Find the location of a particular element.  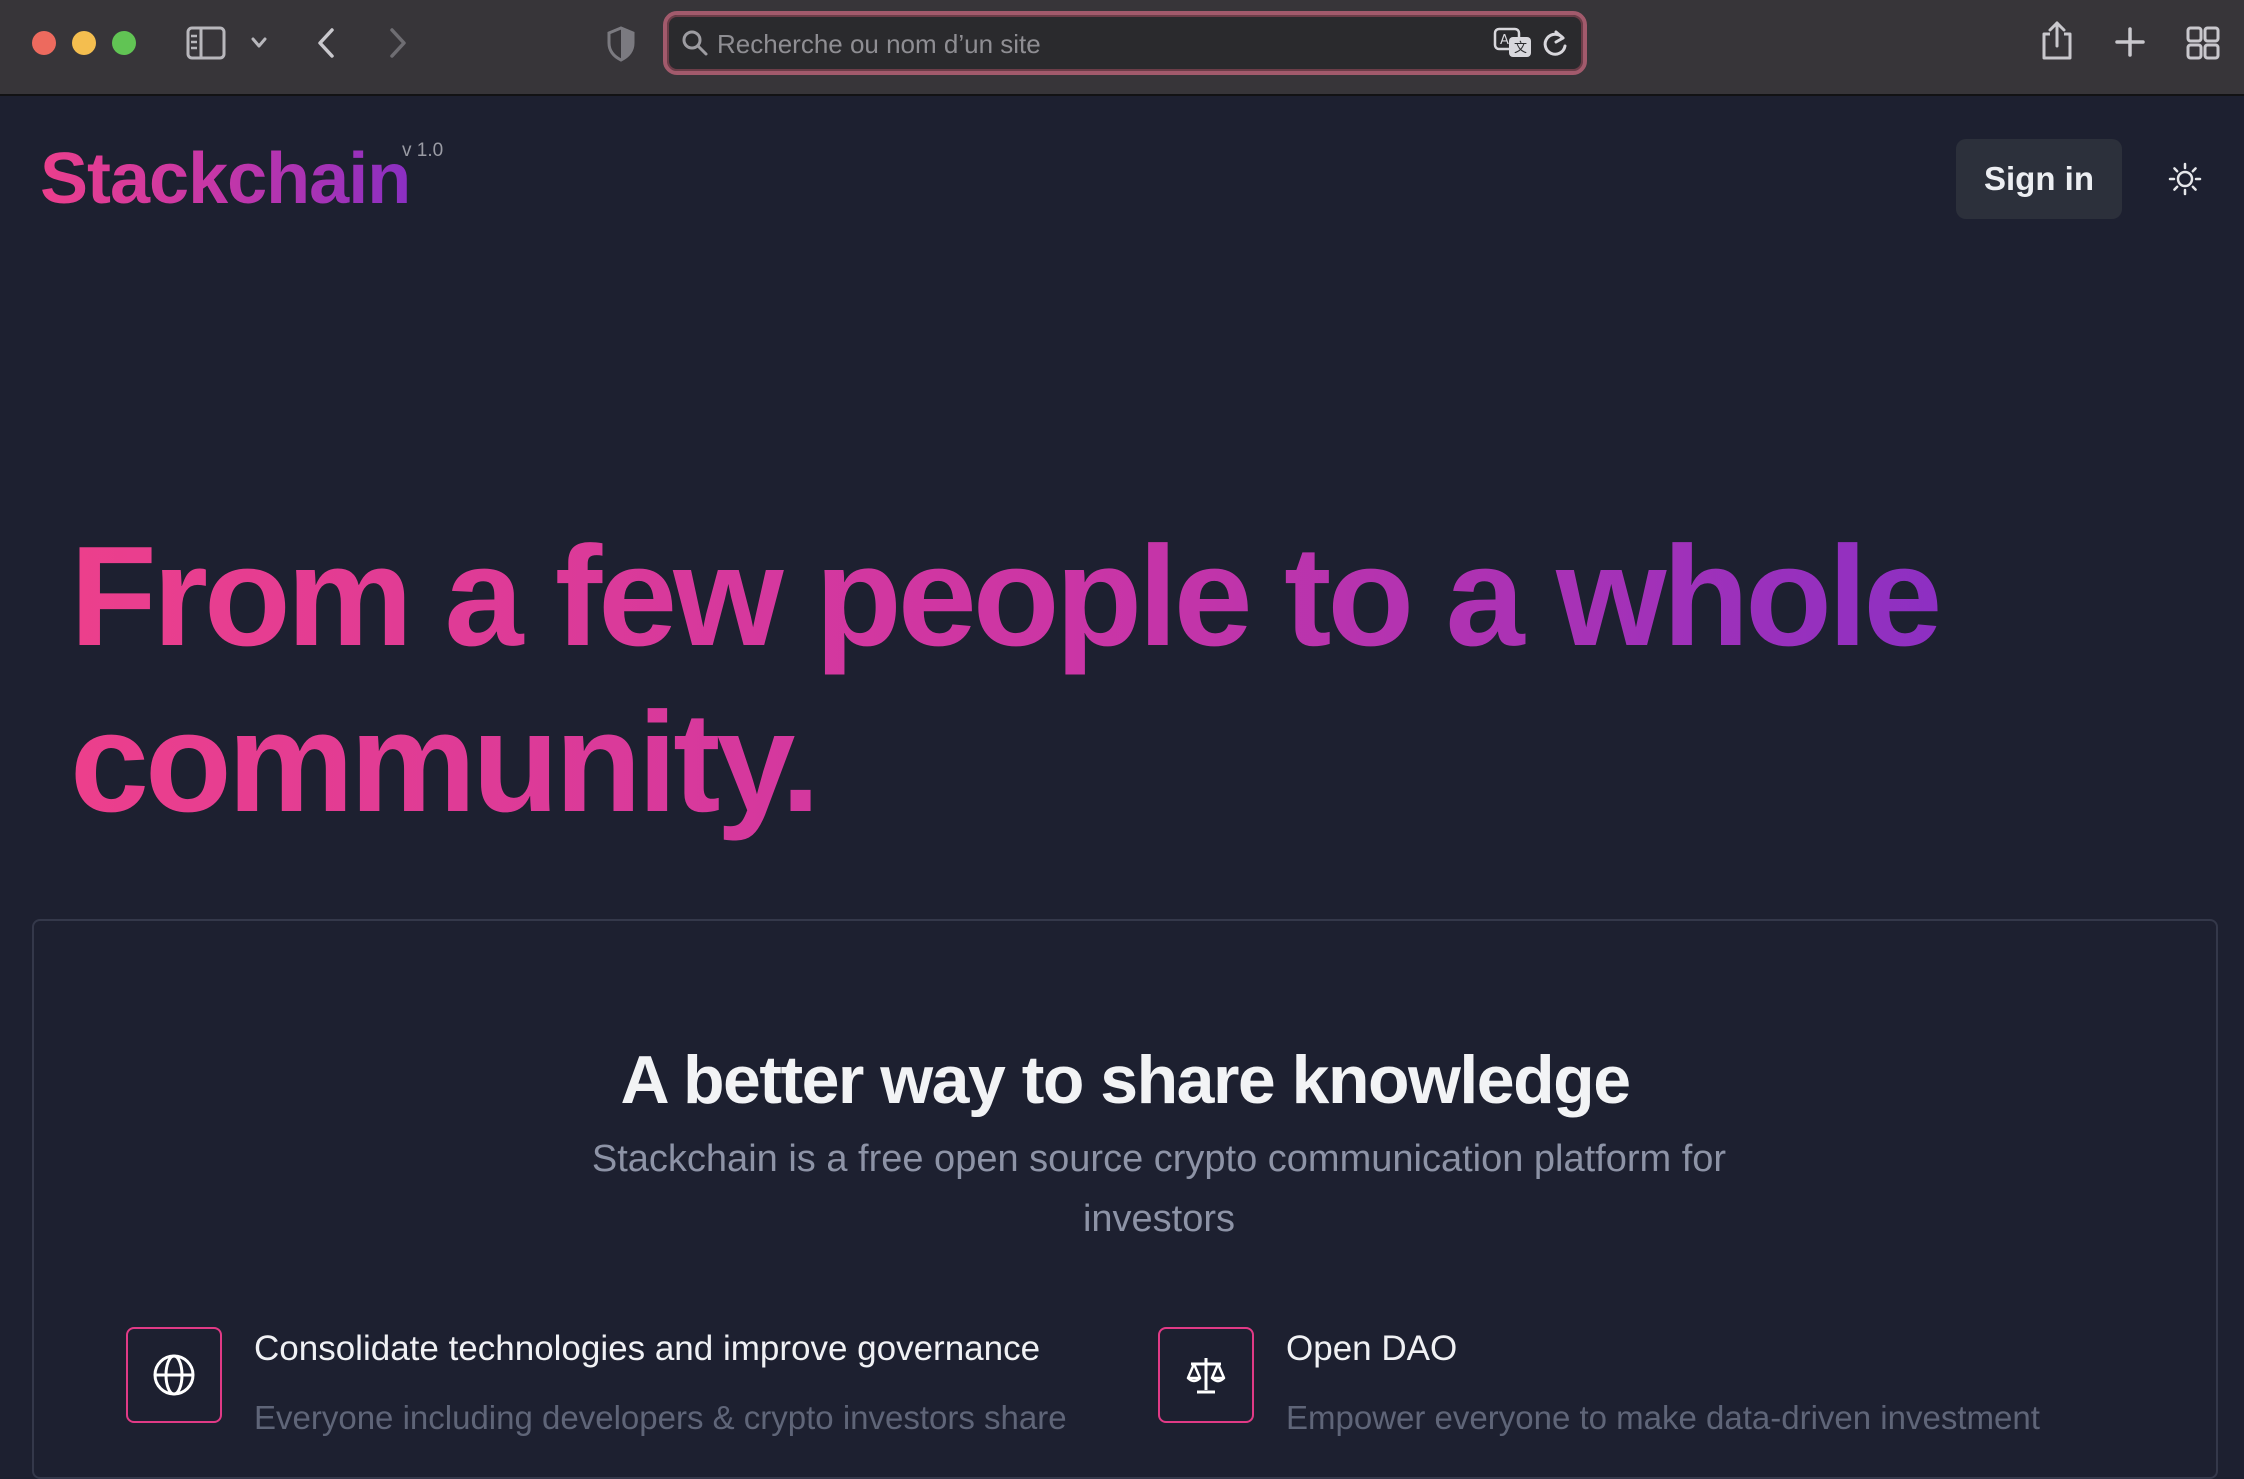

brand-logo: Stackchain is located at coordinates (225, 179).